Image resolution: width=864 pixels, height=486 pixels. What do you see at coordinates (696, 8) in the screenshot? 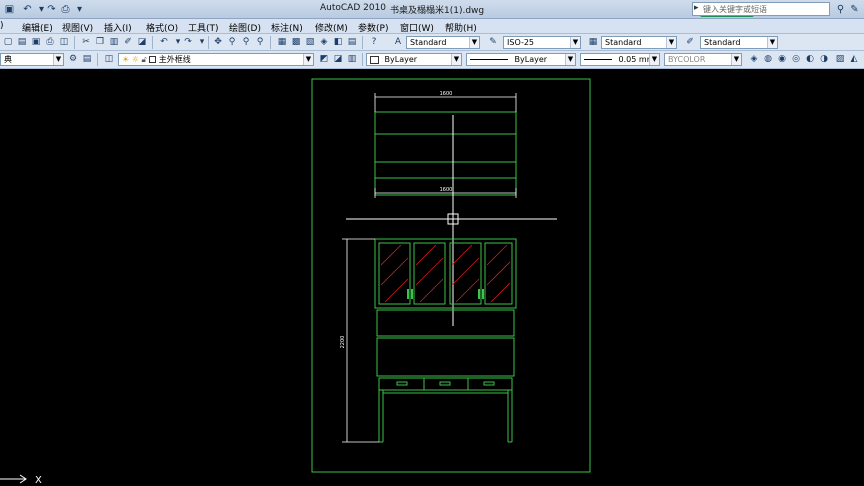
I see `search-icon: ▸` at bounding box center [696, 8].